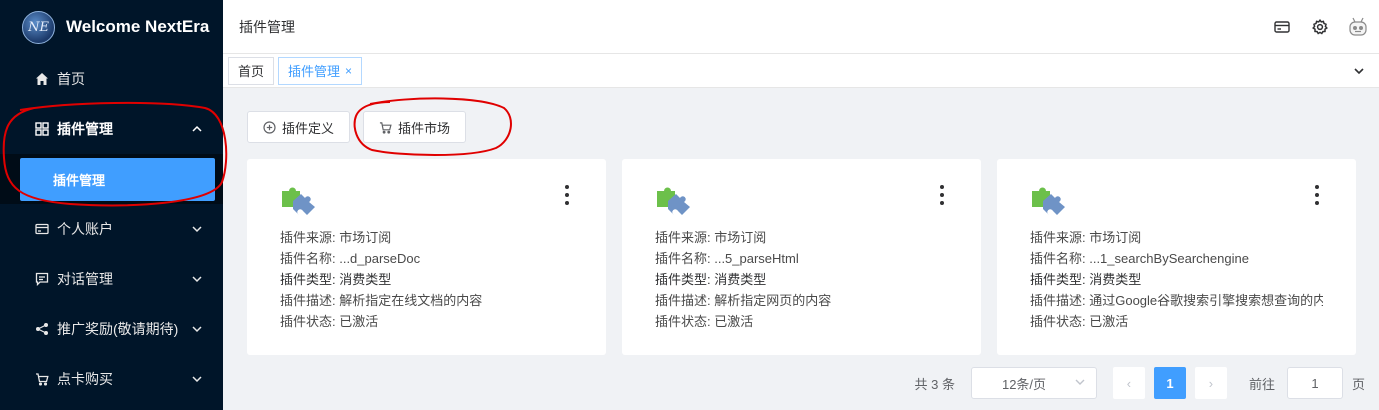  I want to click on tab-label: 首页, so click(251, 71).